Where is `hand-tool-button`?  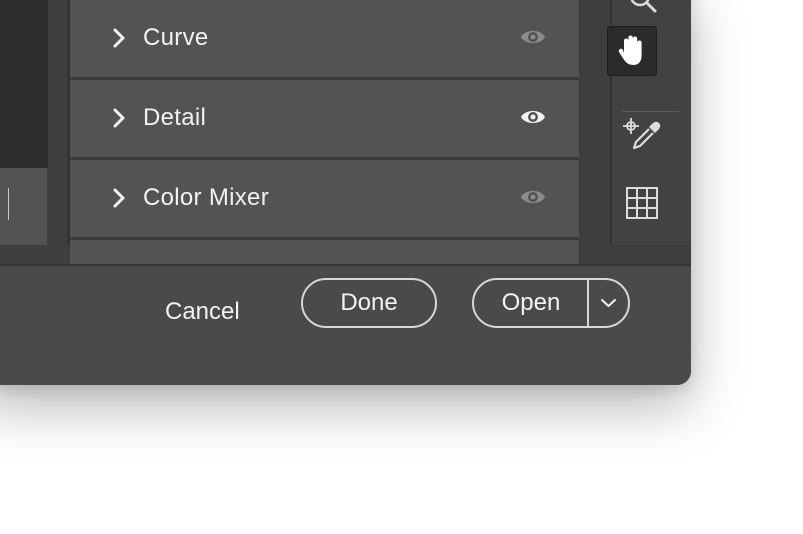
hand-tool-button is located at coordinates (632, 51).